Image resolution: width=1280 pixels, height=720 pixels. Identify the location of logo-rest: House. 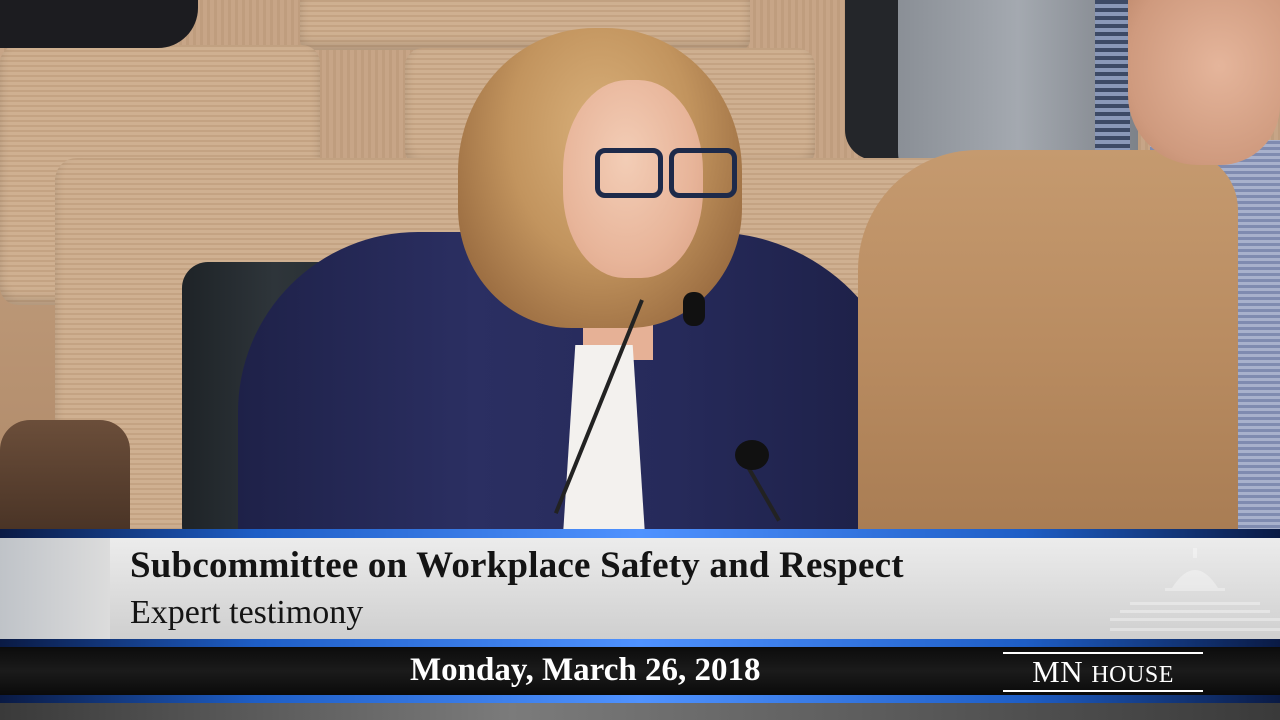
(1132, 675).